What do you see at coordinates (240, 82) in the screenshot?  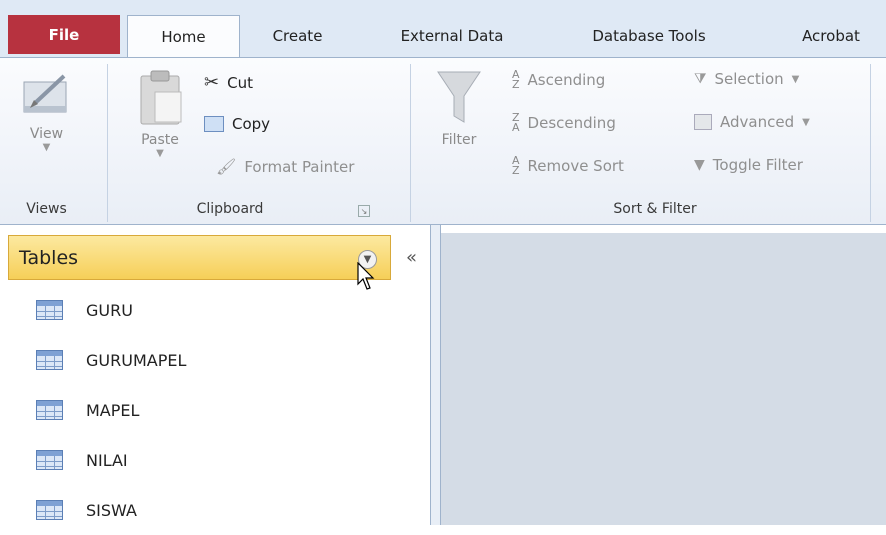 I see `cut-label: Cut` at bounding box center [240, 82].